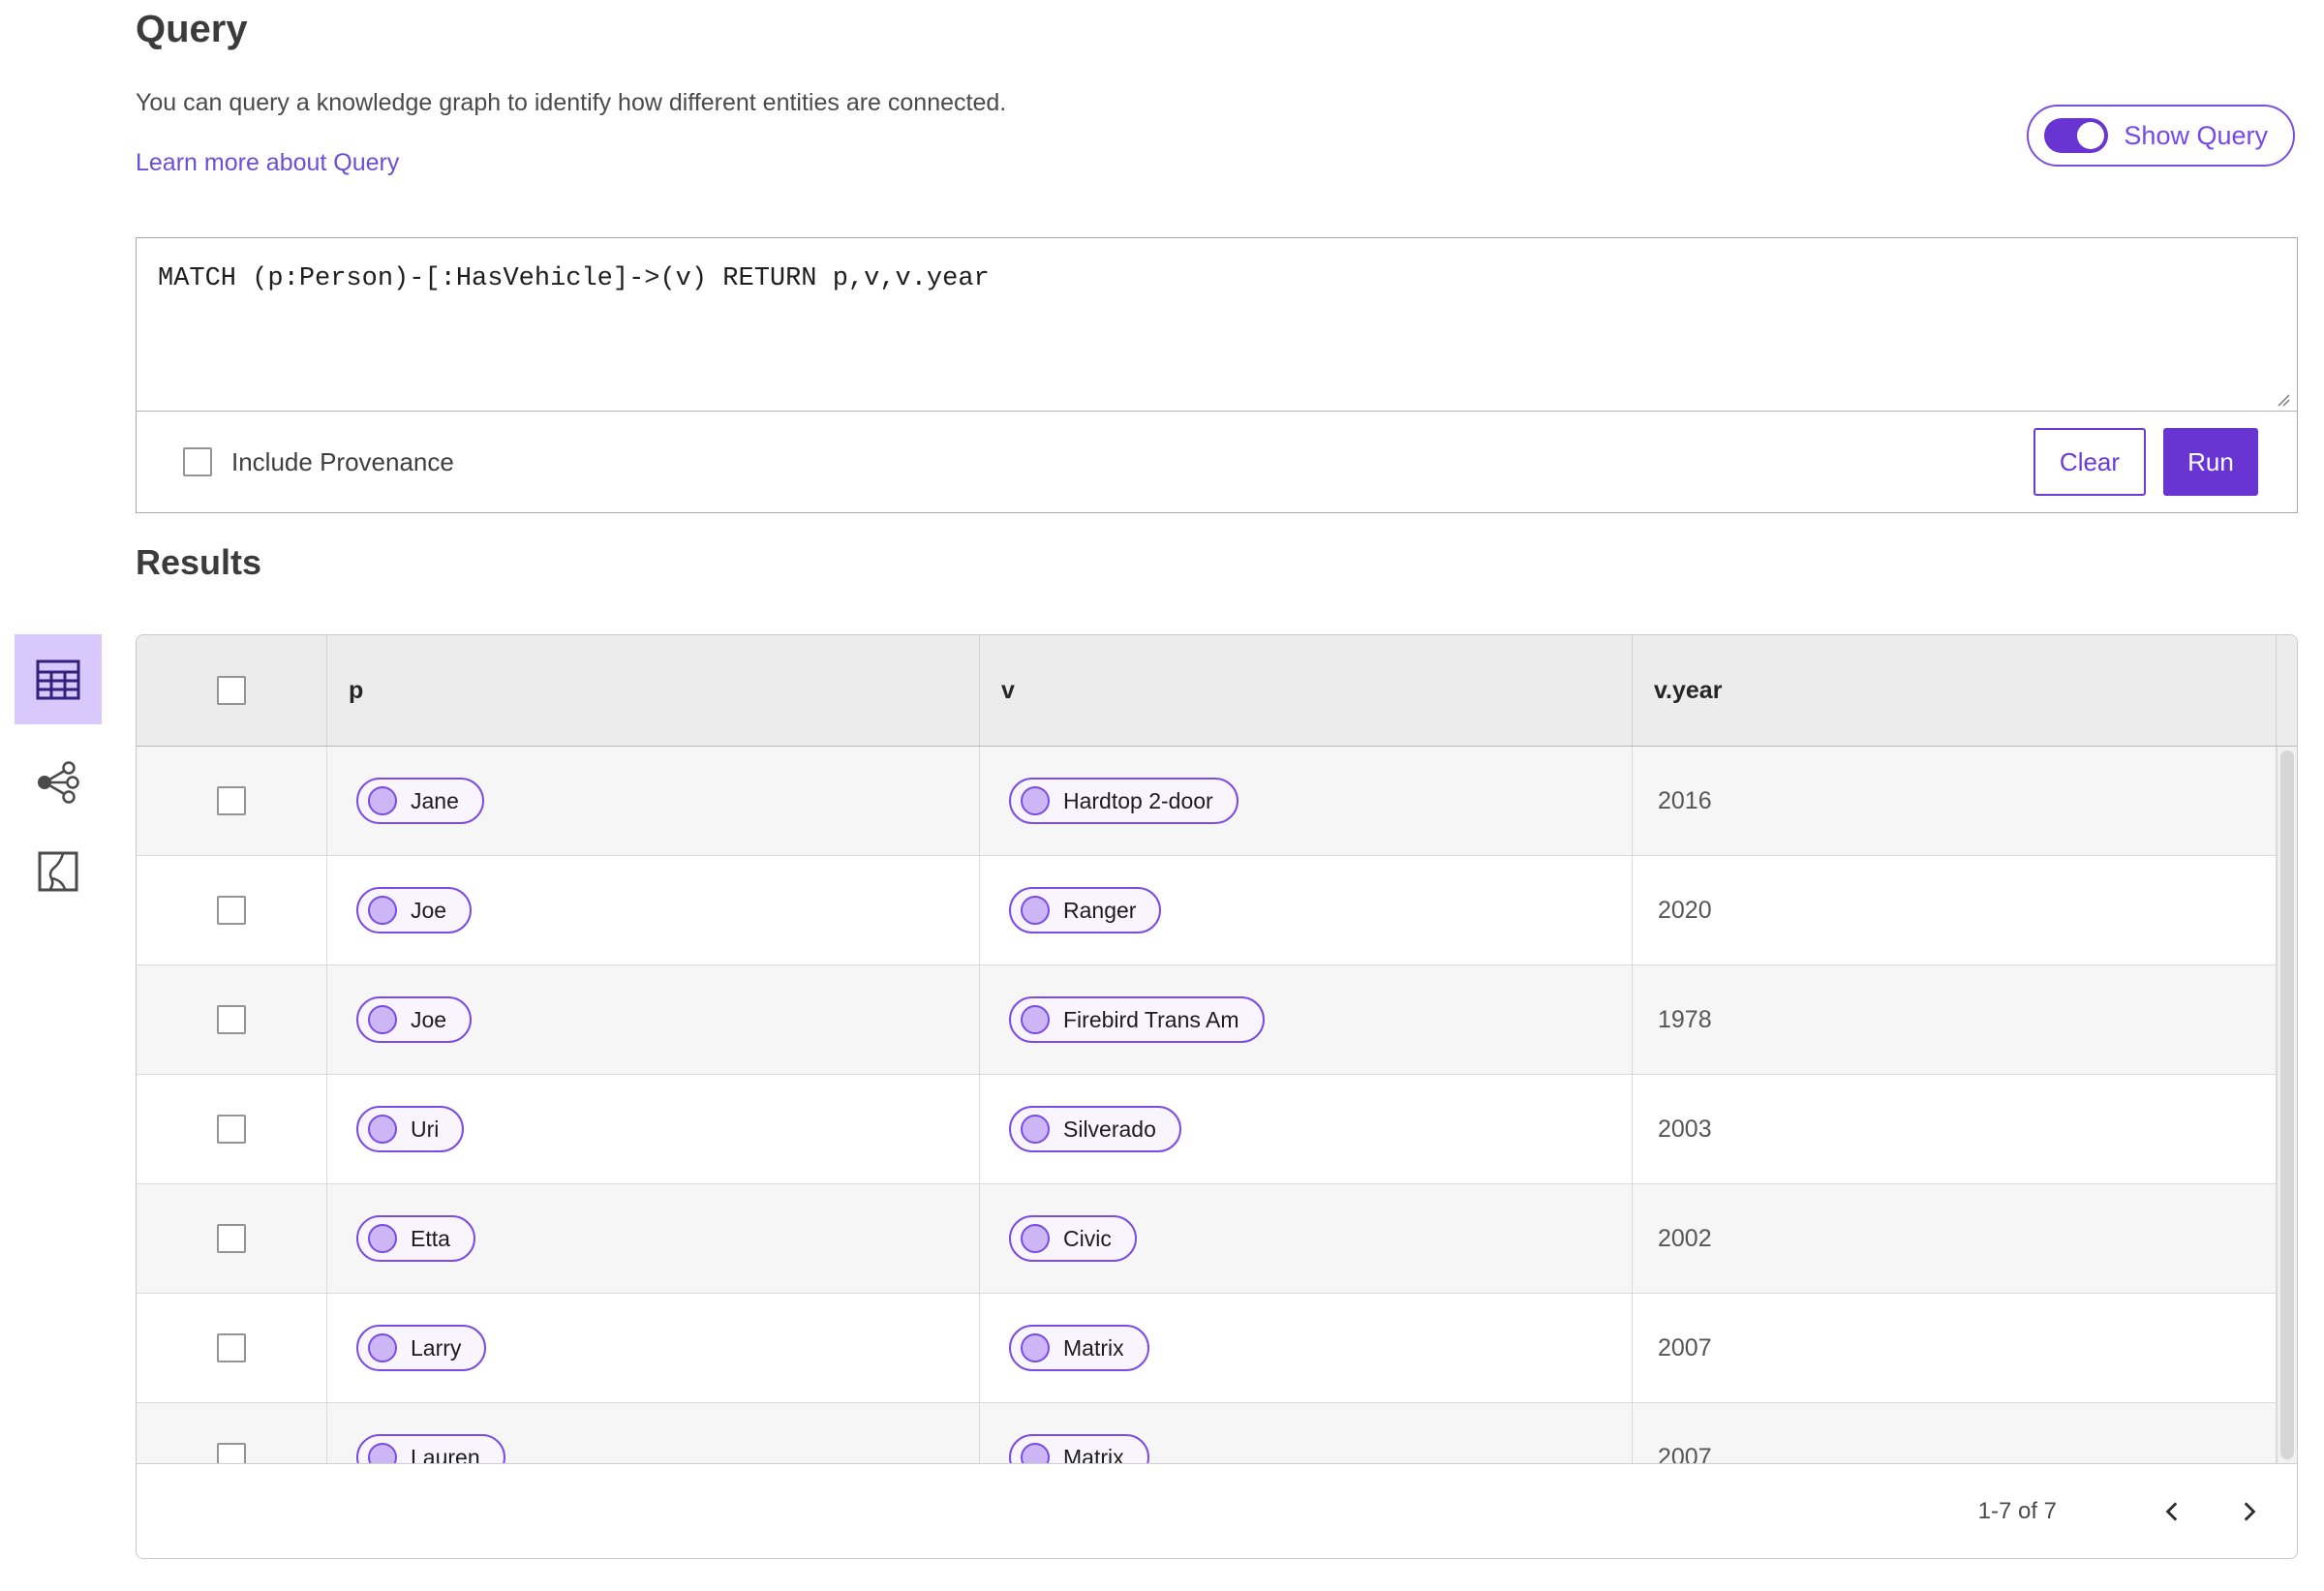 The height and width of the screenshot is (1591, 2324). What do you see at coordinates (1110, 1129) in the screenshot?
I see `node-label: Silverado` at bounding box center [1110, 1129].